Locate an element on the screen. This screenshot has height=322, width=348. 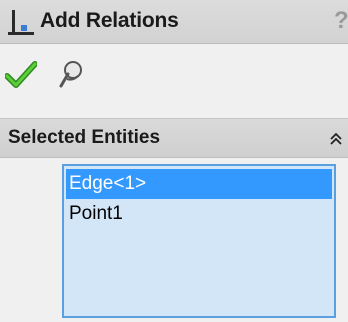
list-item: Point1 is located at coordinates (199, 214).